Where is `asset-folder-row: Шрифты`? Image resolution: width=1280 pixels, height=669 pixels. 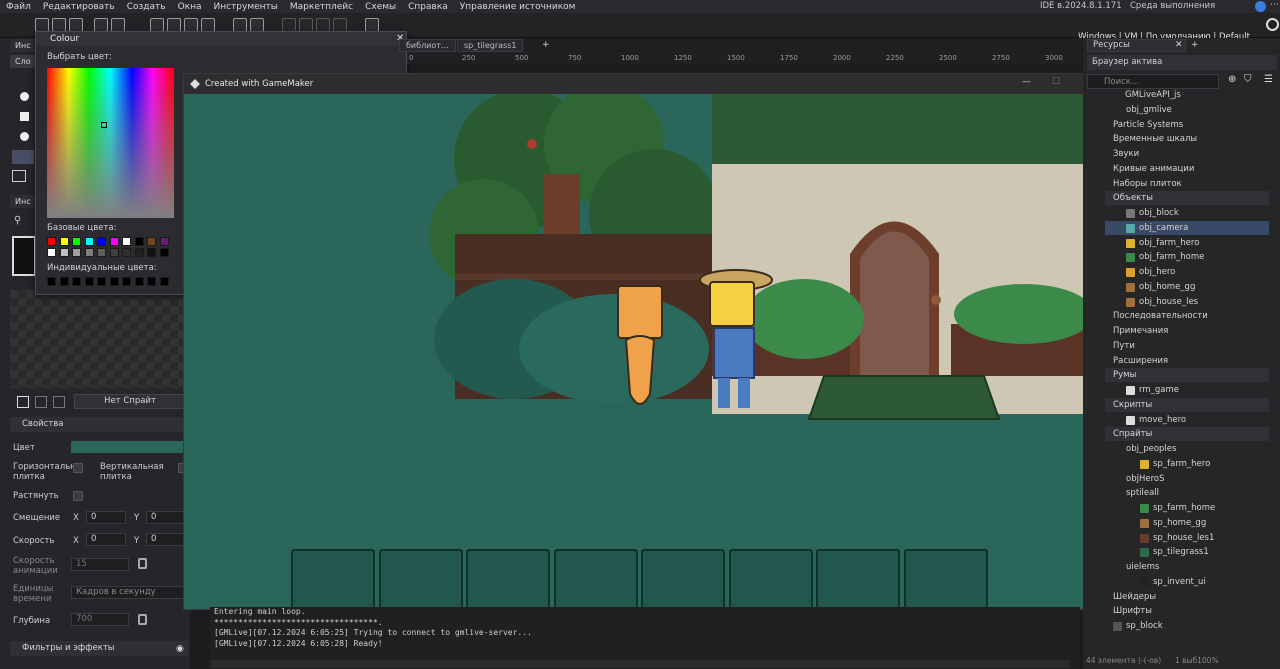 asset-folder-row: Шрифты is located at coordinates (1132, 611).